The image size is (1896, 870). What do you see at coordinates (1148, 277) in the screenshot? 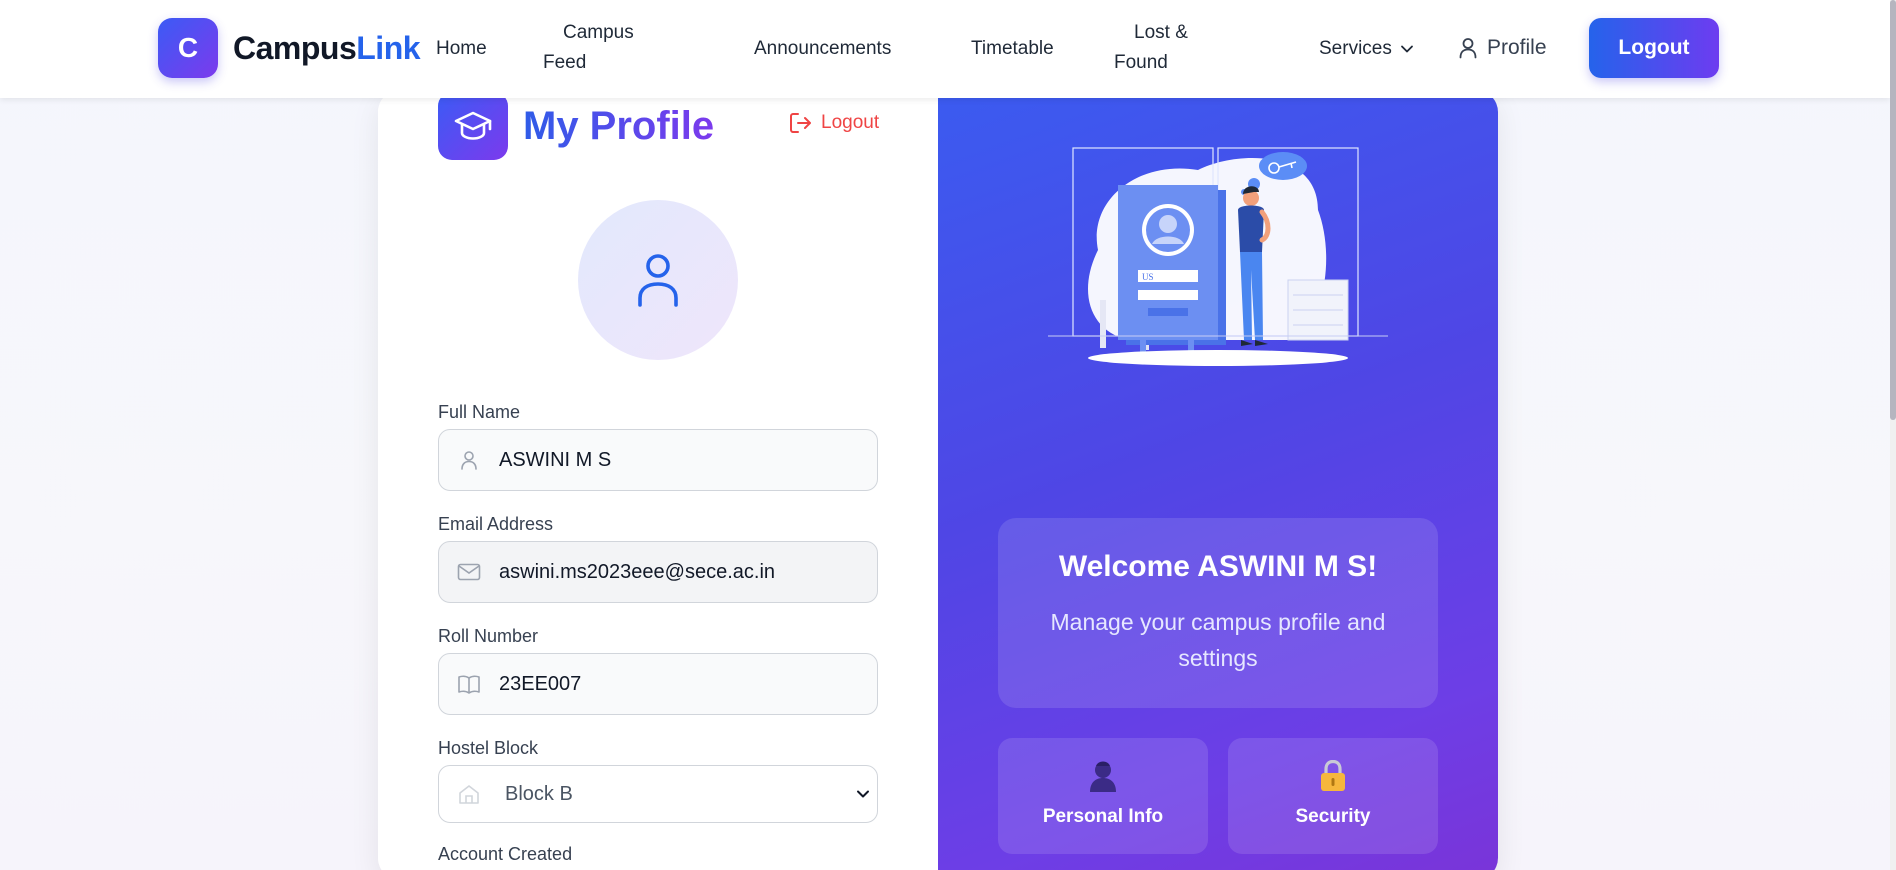
I see `illustration-badge-text: US` at bounding box center [1148, 277].